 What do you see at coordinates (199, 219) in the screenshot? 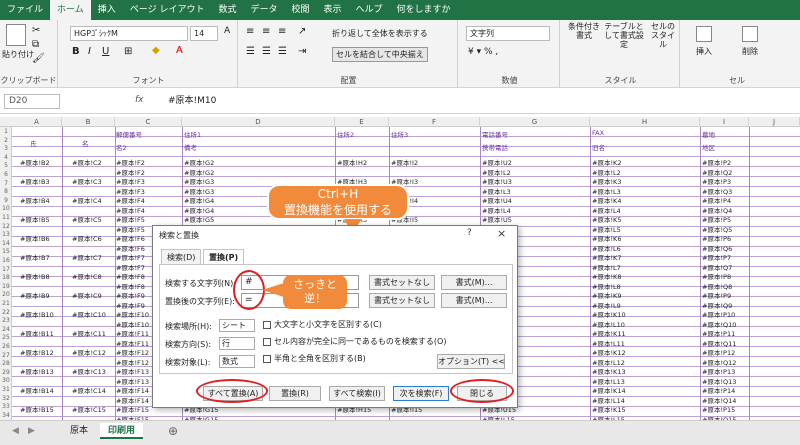
I see `cell-d: #原本!G5` at bounding box center [199, 219].